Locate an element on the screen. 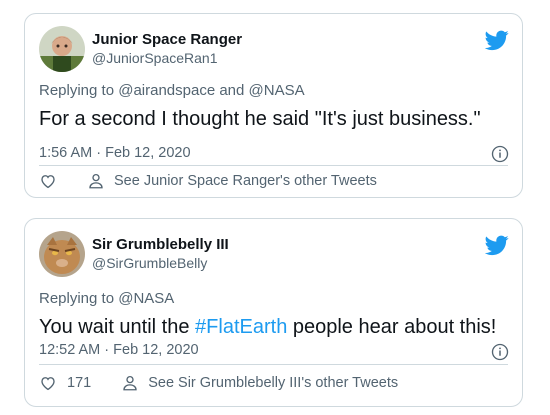  replying-to: Replying to @airandspace and @NASA is located at coordinates (172, 90).